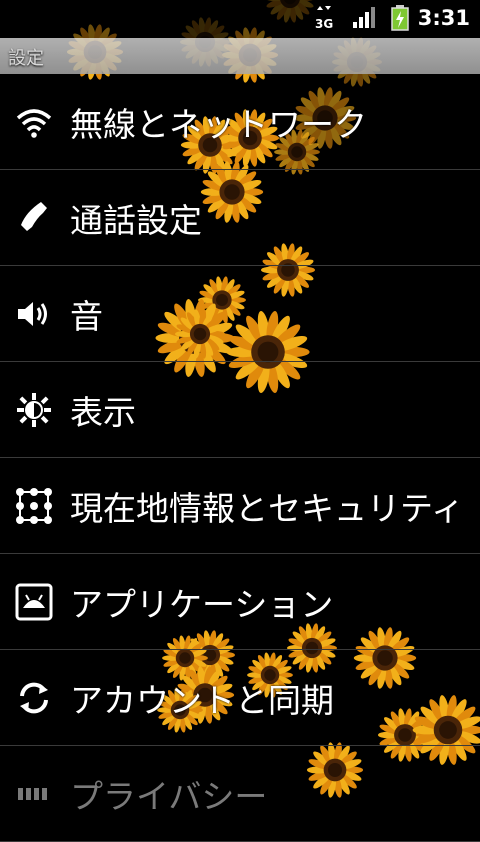 This screenshot has width=480, height=842. I want to click on status-clock: 3:31, so click(443, 18).